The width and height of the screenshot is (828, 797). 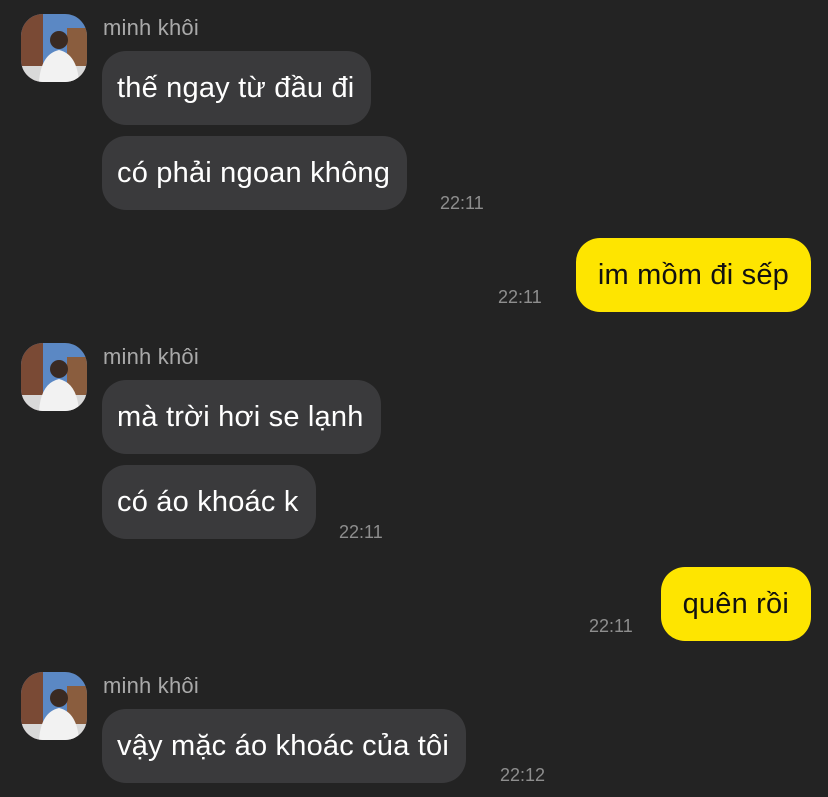 What do you see at coordinates (255, 173) in the screenshot?
I see `incoming-message: có phải ngoan không` at bounding box center [255, 173].